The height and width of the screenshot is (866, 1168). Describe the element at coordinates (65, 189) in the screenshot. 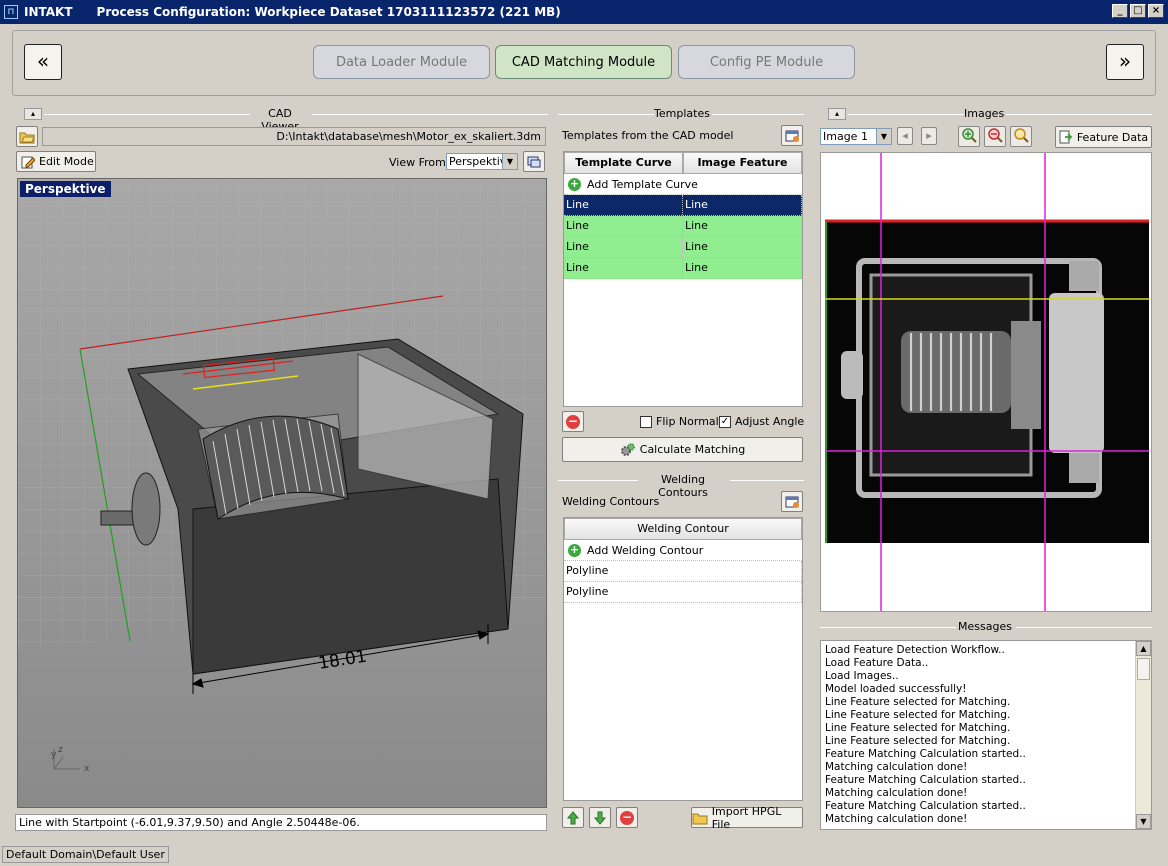

I see `viewport-label: Perspektive` at that location.